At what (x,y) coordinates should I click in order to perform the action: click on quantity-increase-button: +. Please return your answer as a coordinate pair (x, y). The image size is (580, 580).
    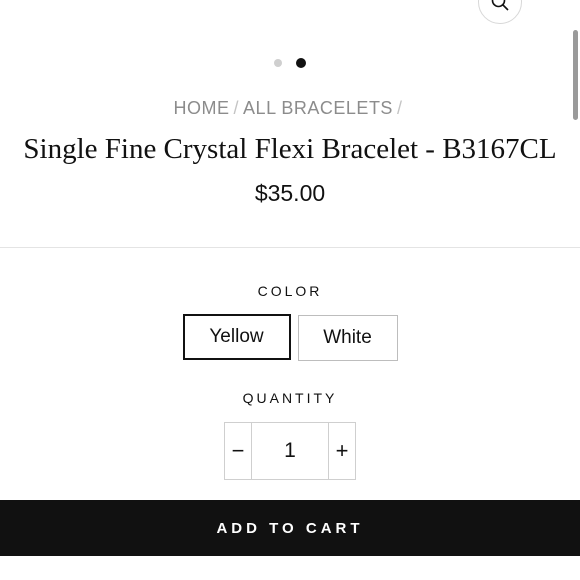
    Looking at the image, I should click on (341, 451).